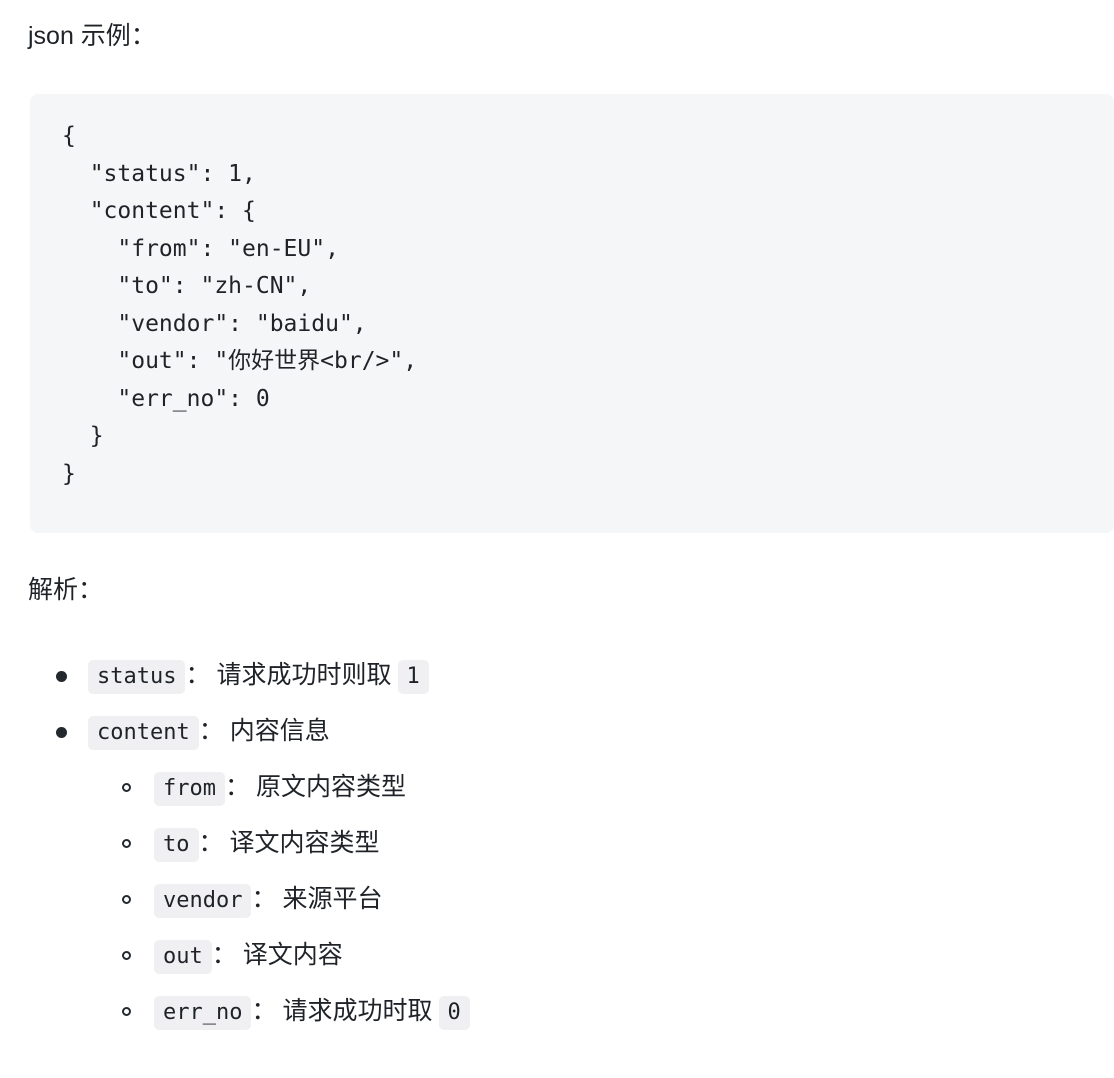 This screenshot has height=1078, width=1114. I want to click on sub-list-item: from：原文内容类型, so click(557, 788).